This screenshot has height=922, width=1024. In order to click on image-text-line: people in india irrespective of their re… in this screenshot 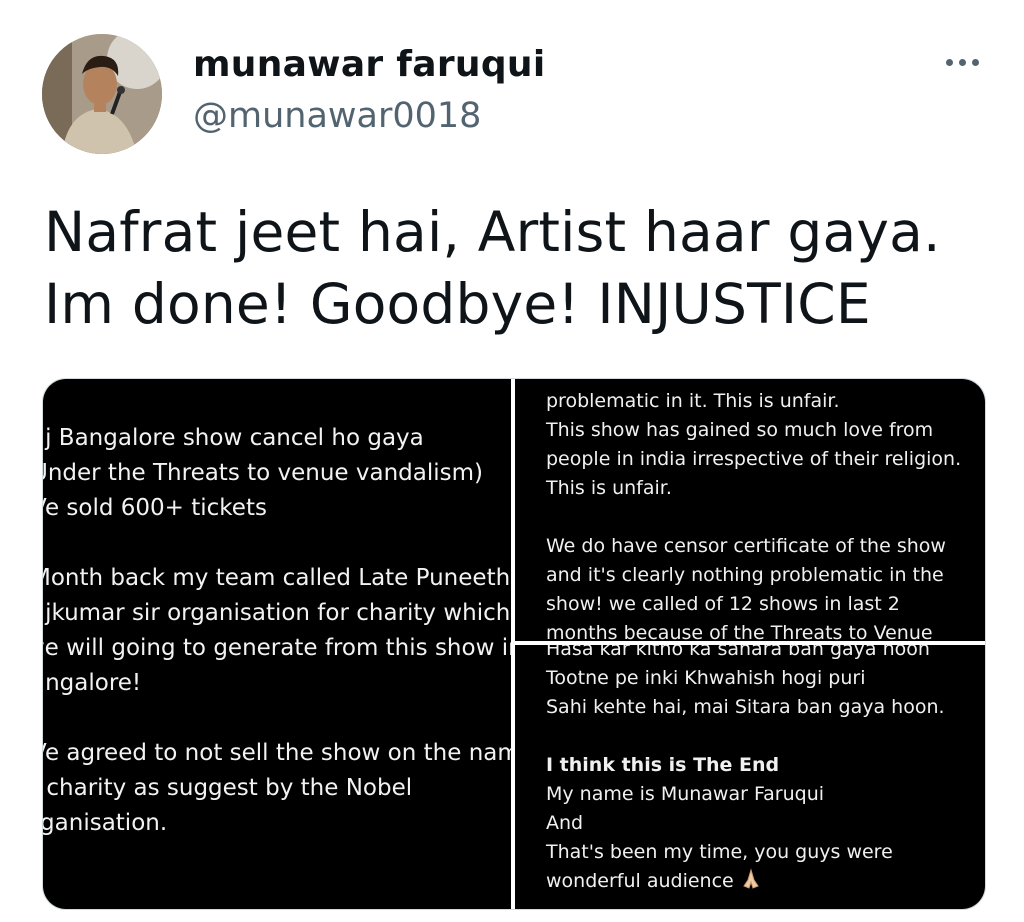, I will do `click(754, 459)`.